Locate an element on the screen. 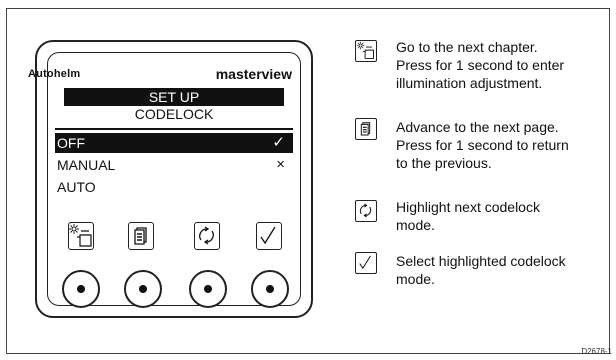  legend-cycle-icon is located at coordinates (366, 211).